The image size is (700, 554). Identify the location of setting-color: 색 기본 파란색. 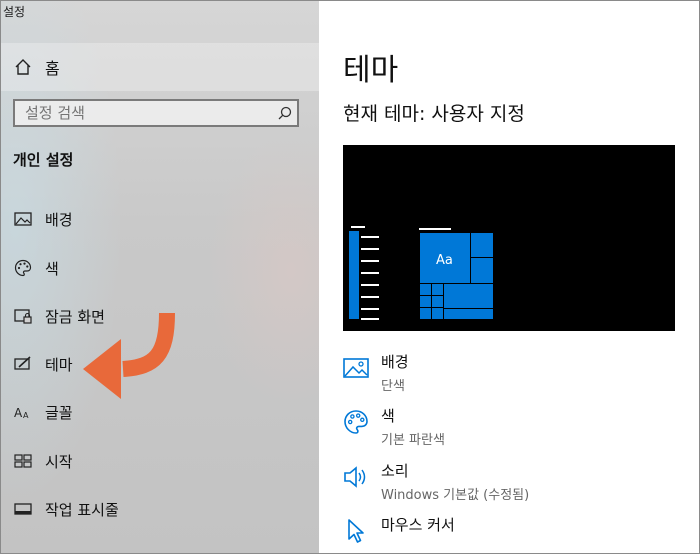
(513, 430).